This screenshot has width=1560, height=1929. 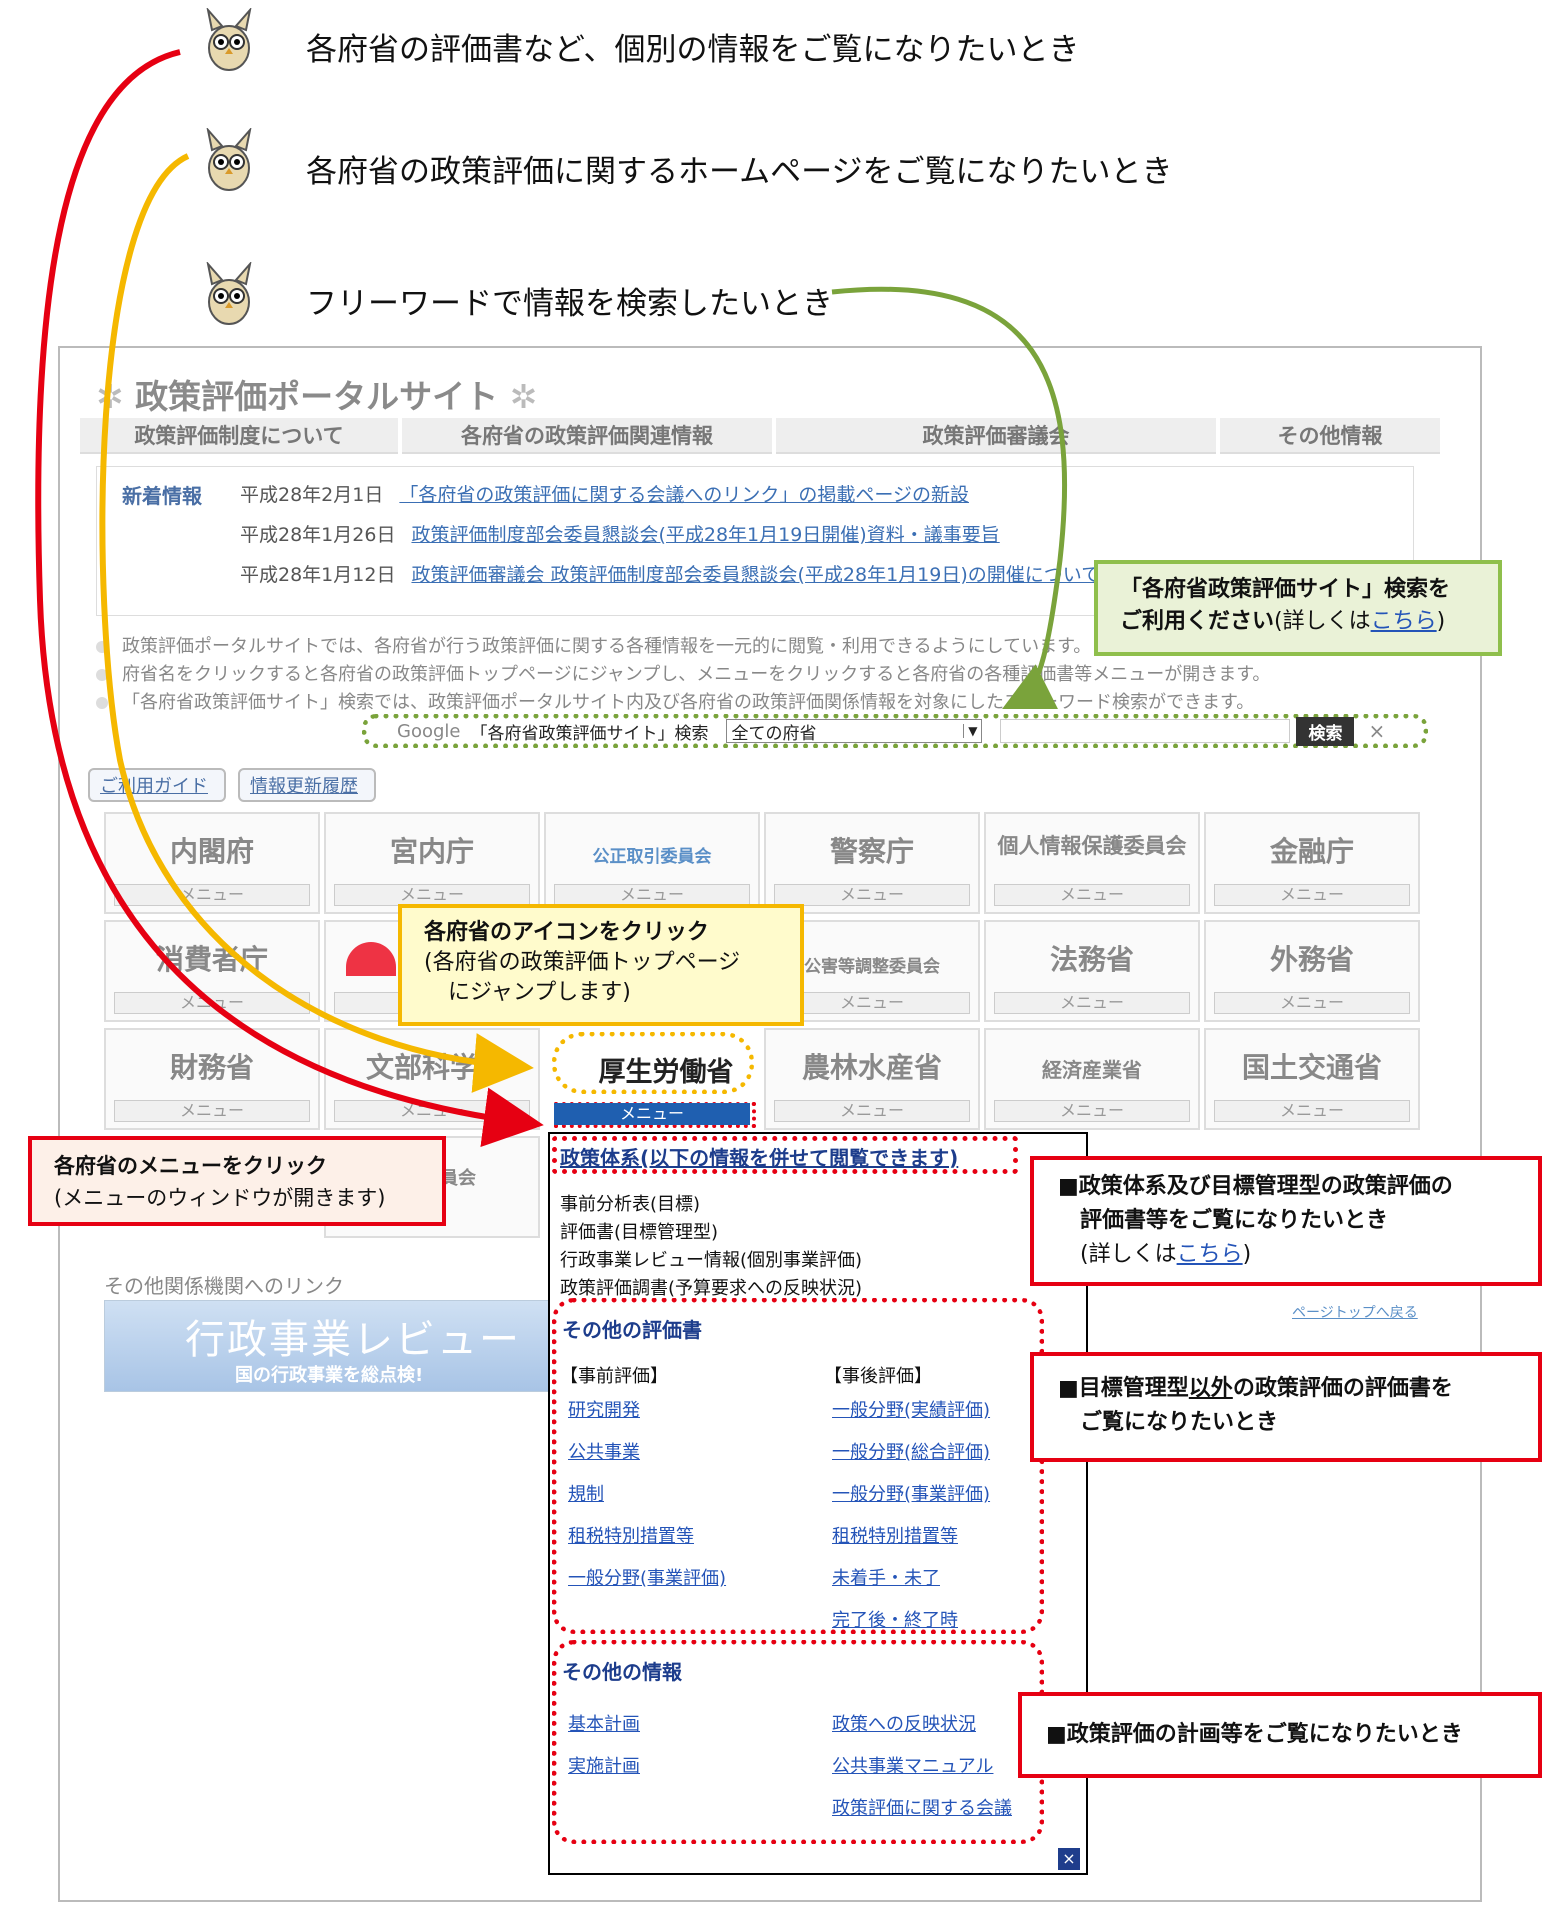 I want to click on page-top-link: ページトップへ戻る, so click(x=1355, y=1312).